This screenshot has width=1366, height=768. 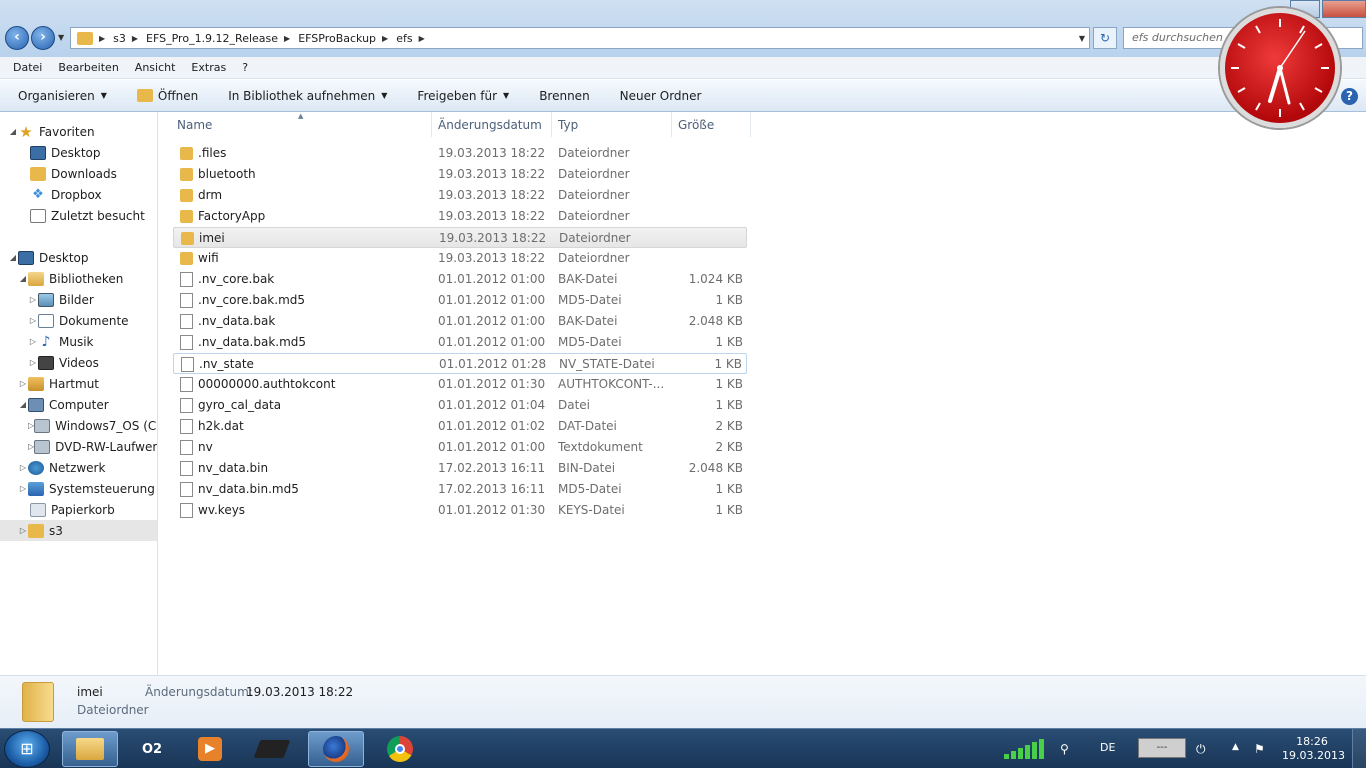 What do you see at coordinates (78, 383) in the screenshot?
I see `nav-user: ▷ Hartmut` at bounding box center [78, 383].